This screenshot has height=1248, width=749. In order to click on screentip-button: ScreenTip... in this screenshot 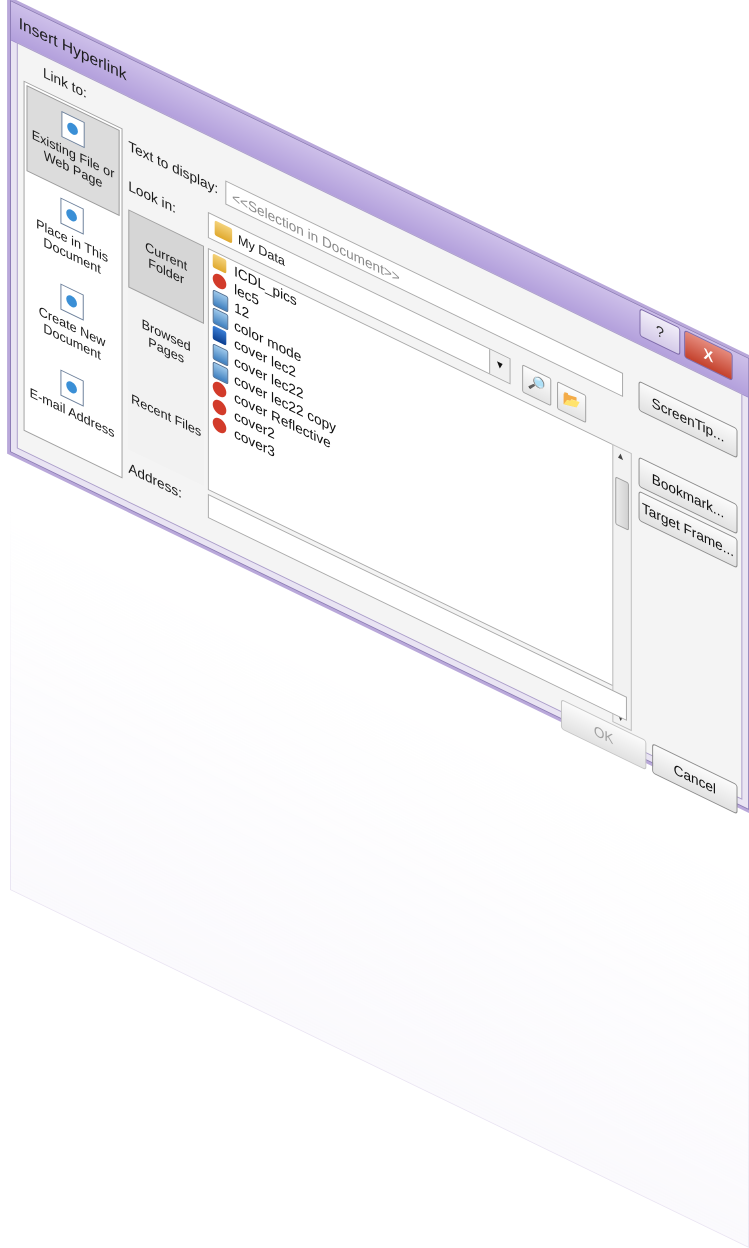, I will do `click(688, 419)`.